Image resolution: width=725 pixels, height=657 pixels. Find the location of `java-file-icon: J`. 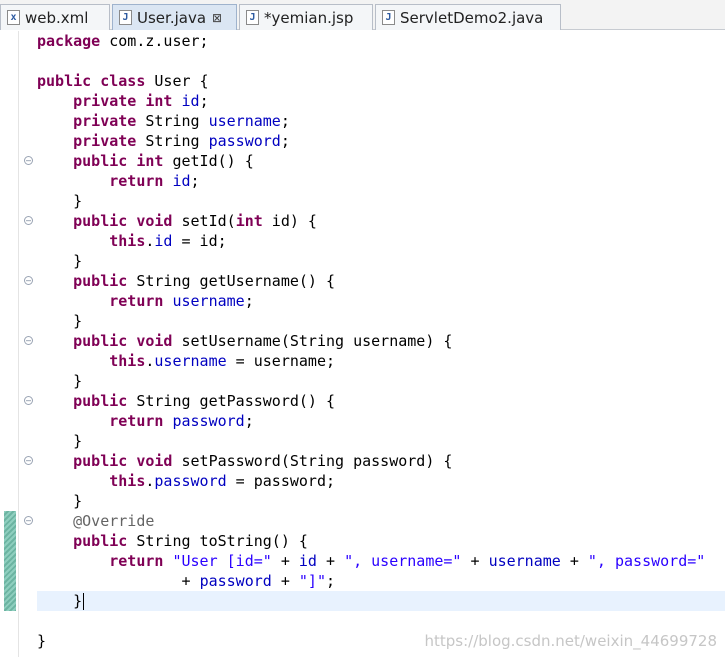

java-file-icon: J is located at coordinates (125, 17).